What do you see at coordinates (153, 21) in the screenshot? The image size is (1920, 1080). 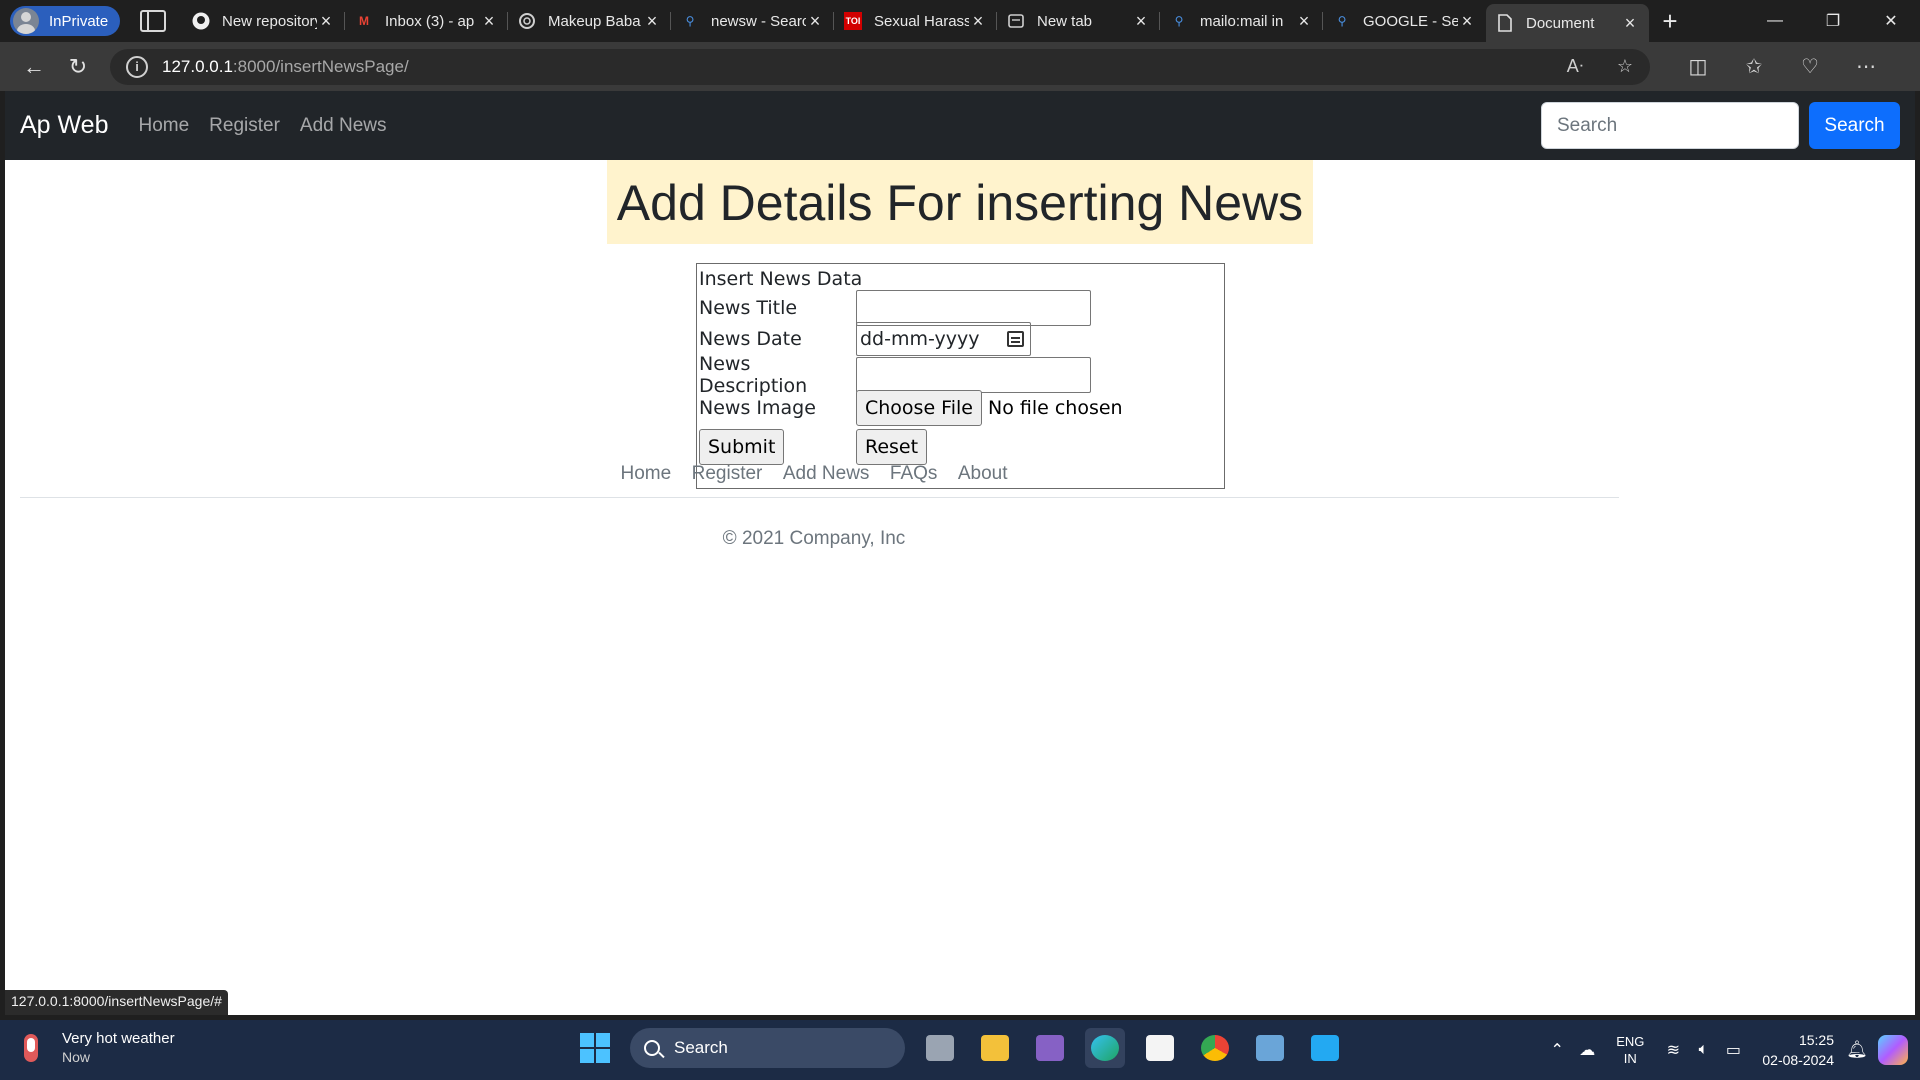 I see `tab-actions-icon` at bounding box center [153, 21].